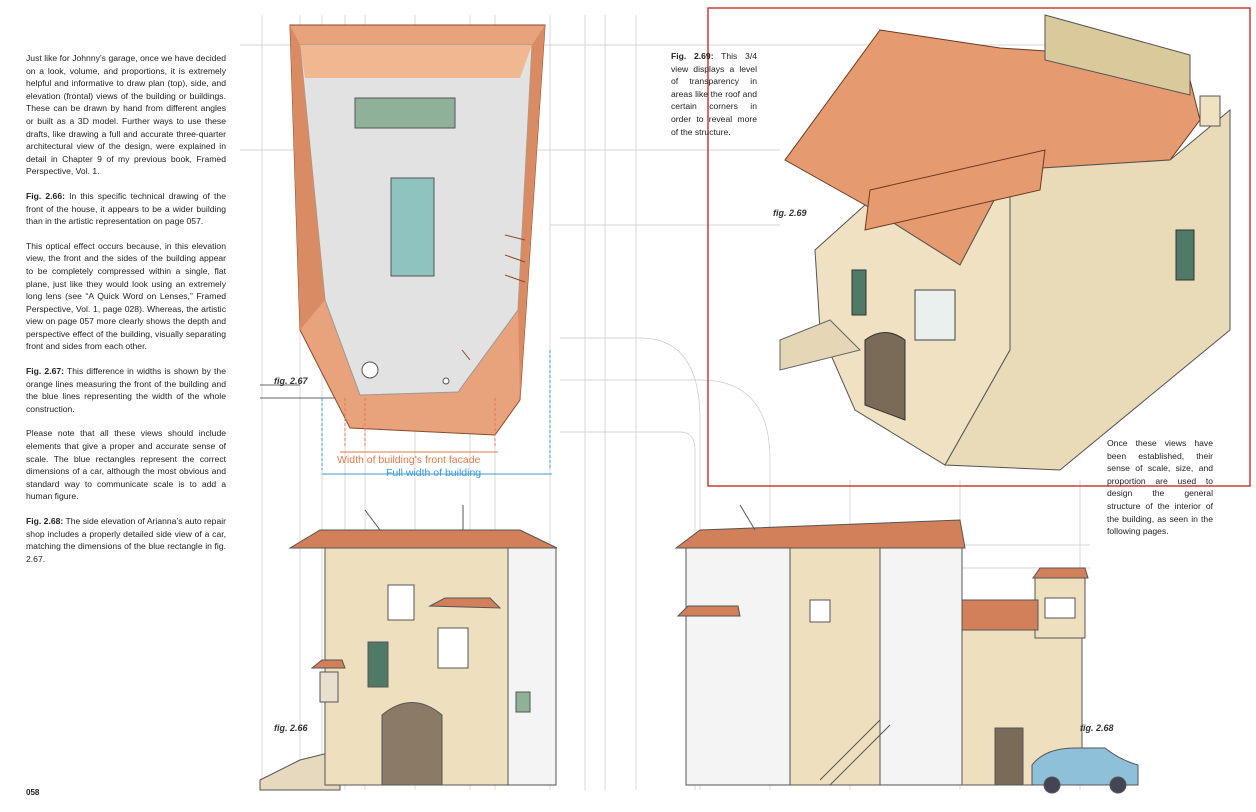 Image resolution: width=1256 pixels, height=812 pixels. What do you see at coordinates (408, 648) in the screenshot?
I see `fig266-front-elevation` at bounding box center [408, 648].